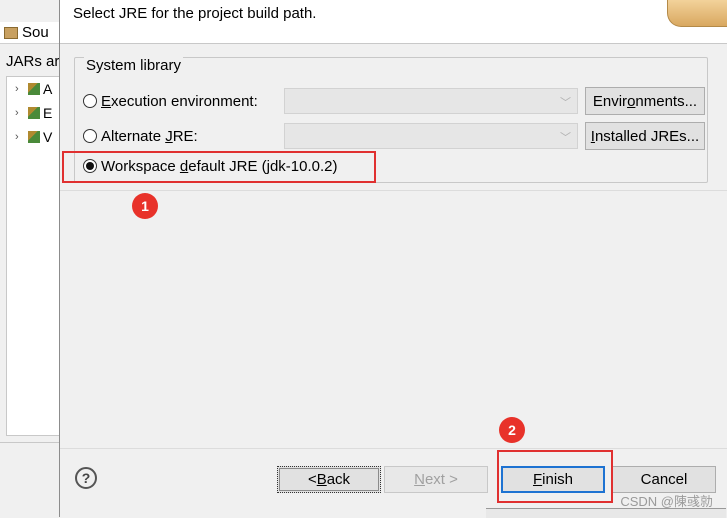  What do you see at coordinates (666, 501) in the screenshot?
I see `watermark: CSDN @陳彧勍` at bounding box center [666, 501].